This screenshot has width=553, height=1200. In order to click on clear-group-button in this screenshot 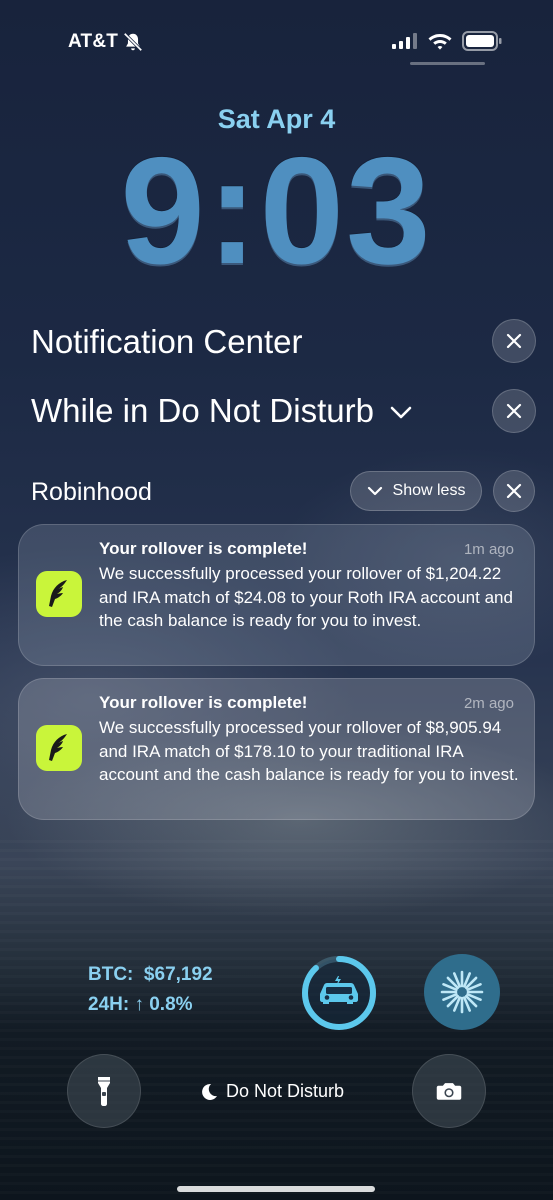, I will do `click(514, 491)`.